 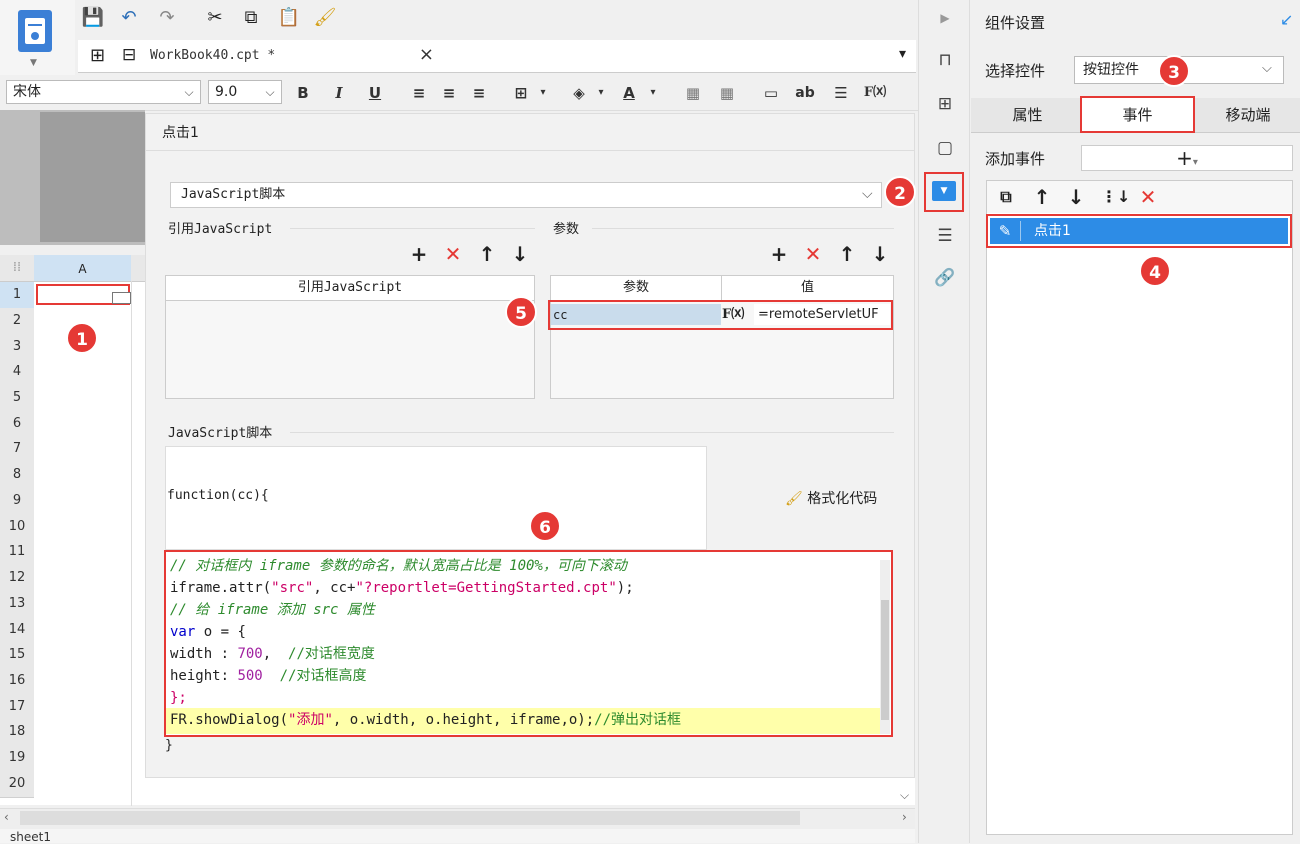 What do you see at coordinates (17, 424) in the screenshot?
I see `row-header: 6` at bounding box center [17, 424].